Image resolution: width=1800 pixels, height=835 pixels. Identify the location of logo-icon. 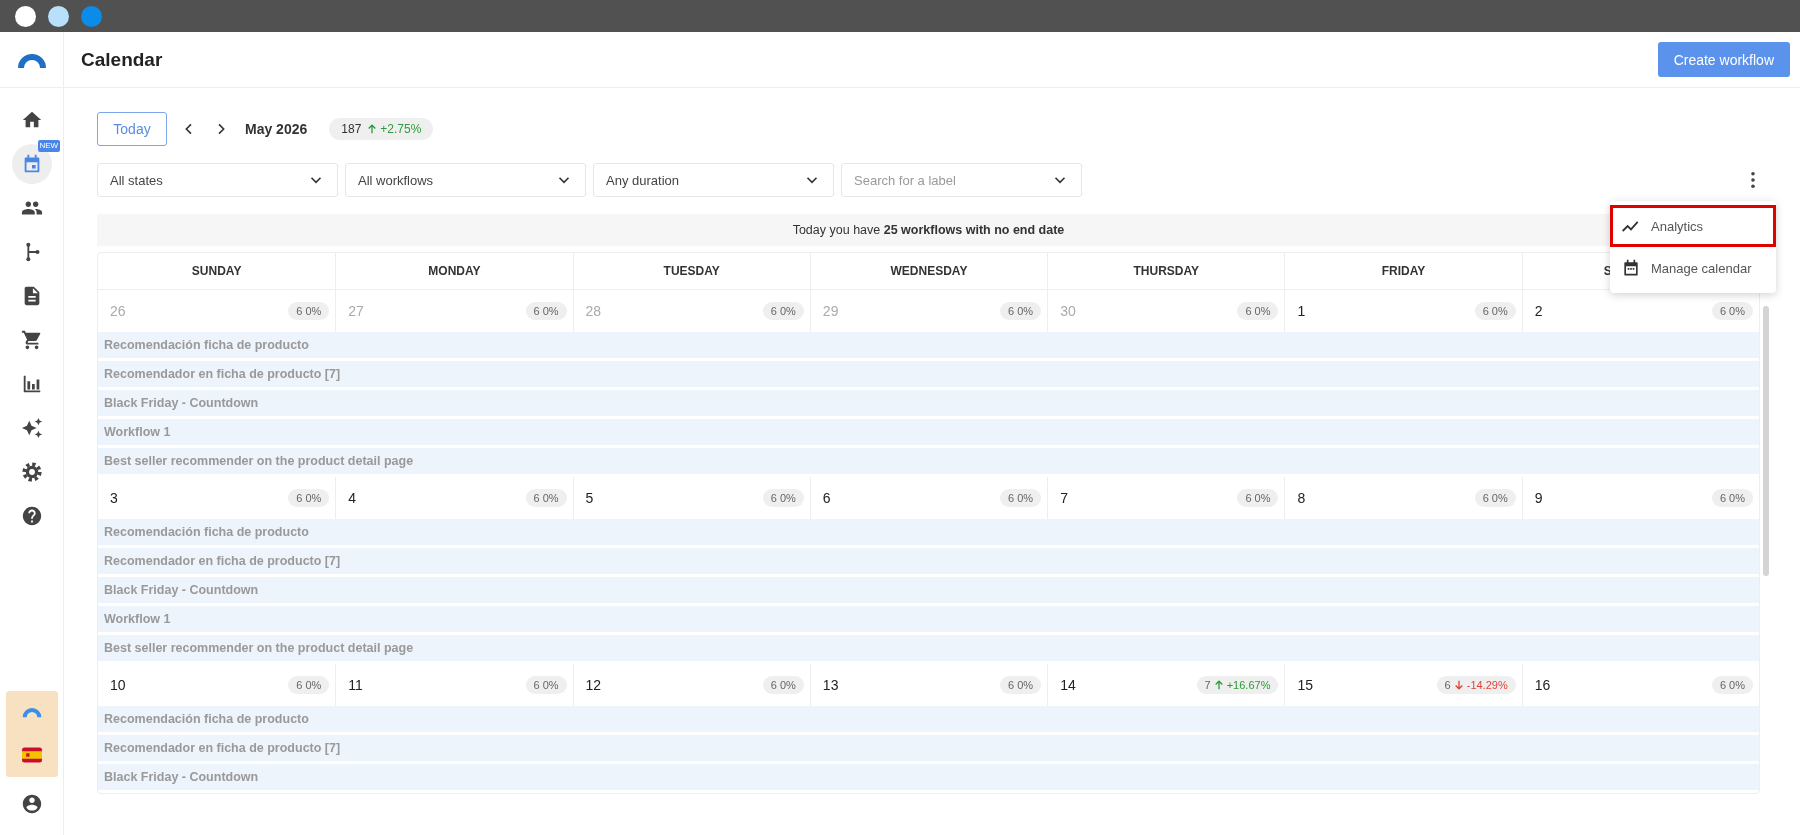
(31, 711).